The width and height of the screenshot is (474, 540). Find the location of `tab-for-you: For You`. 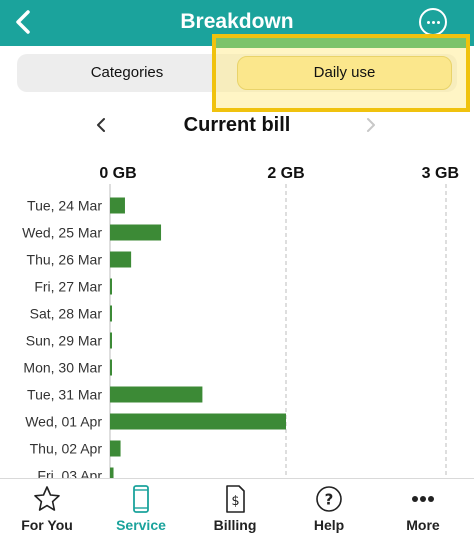

tab-for-you: For You is located at coordinates (47, 509).